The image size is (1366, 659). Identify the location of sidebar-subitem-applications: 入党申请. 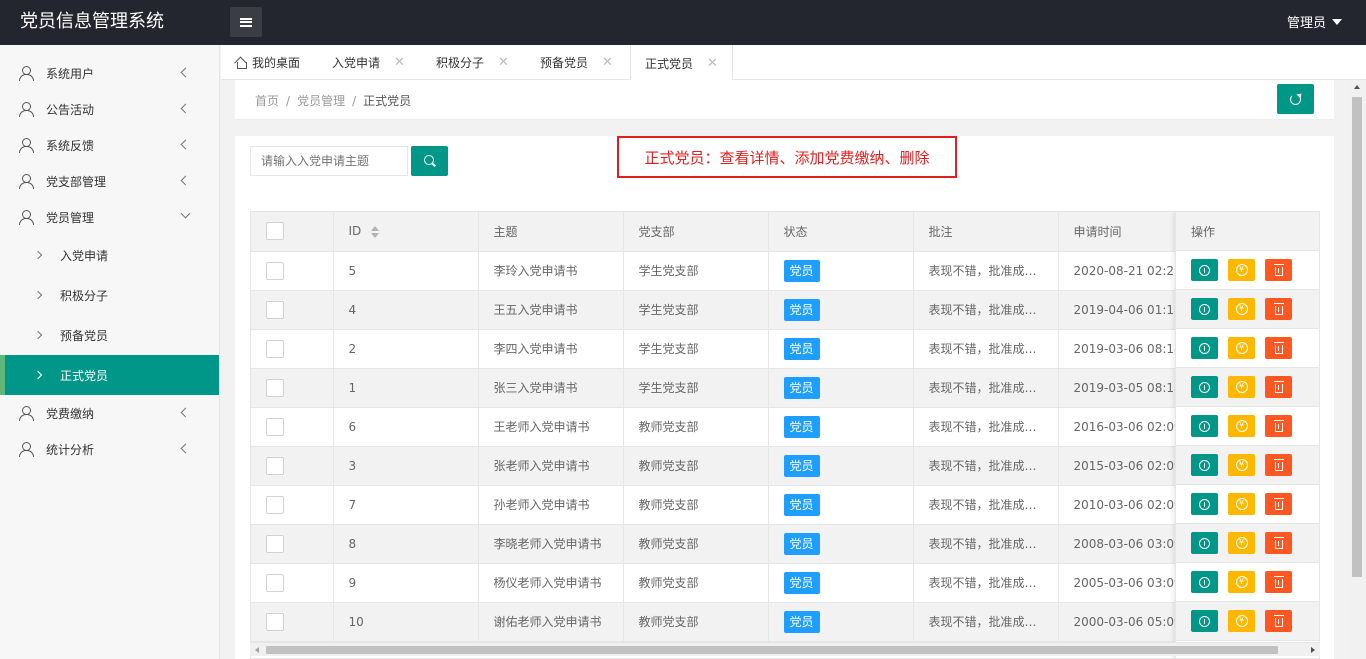
(109, 255).